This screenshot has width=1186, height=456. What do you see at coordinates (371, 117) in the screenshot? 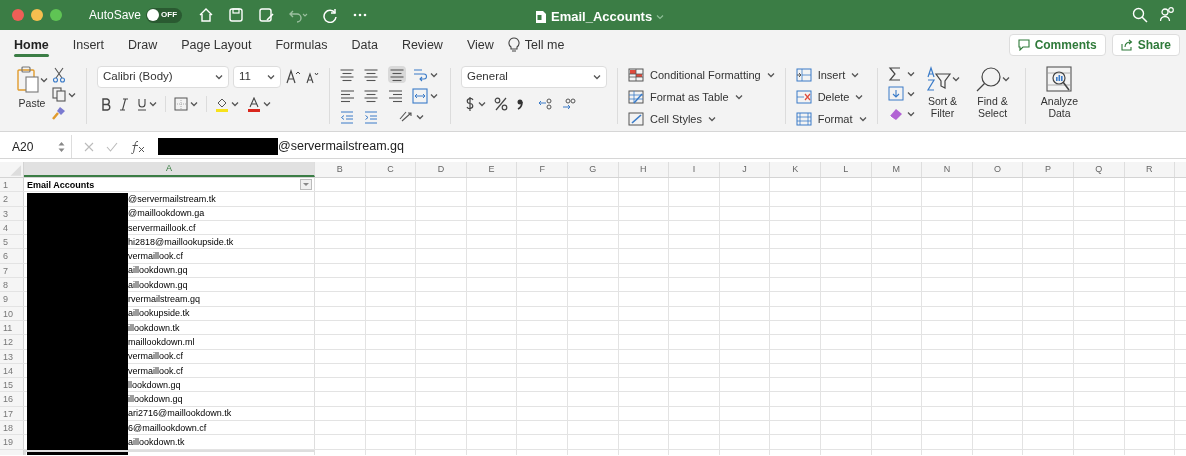
I see `increase-indent-icon` at bounding box center [371, 117].